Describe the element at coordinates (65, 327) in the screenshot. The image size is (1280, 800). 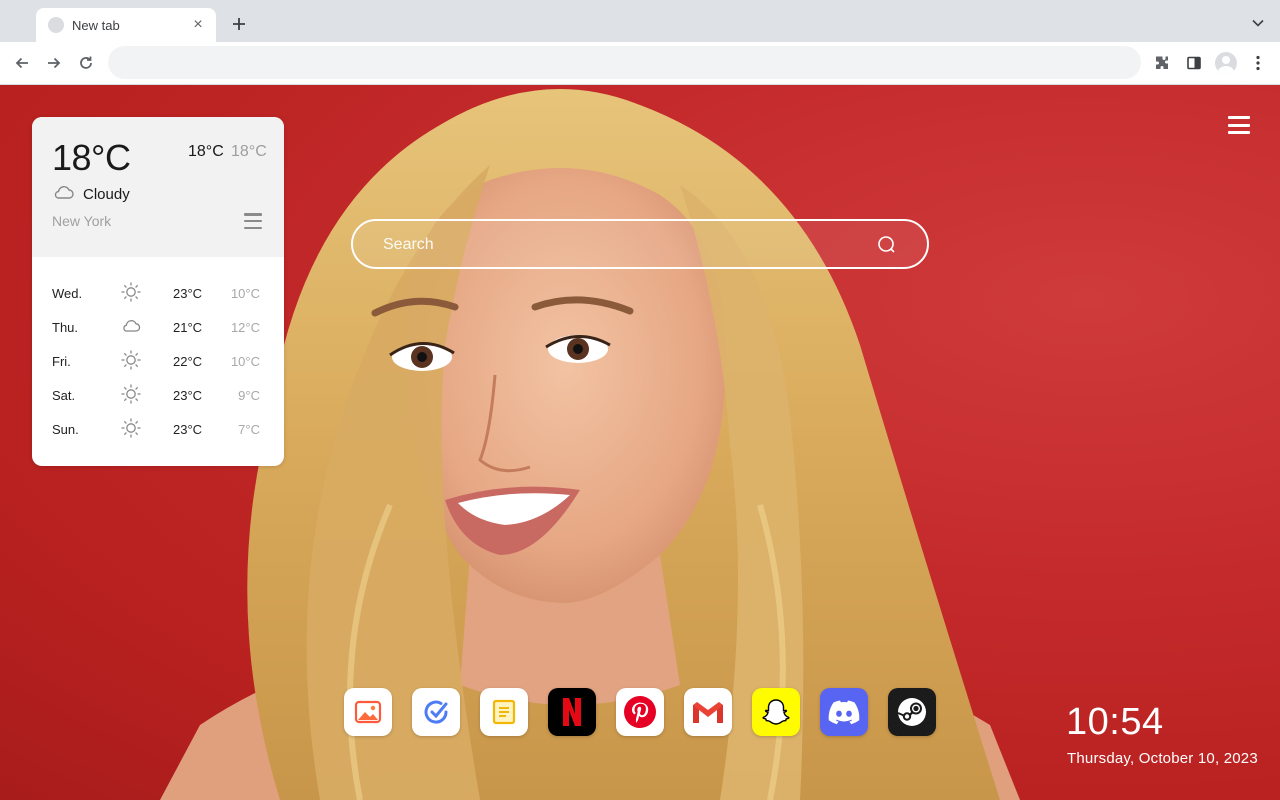
I see `forecast-day: Thu.` at that location.